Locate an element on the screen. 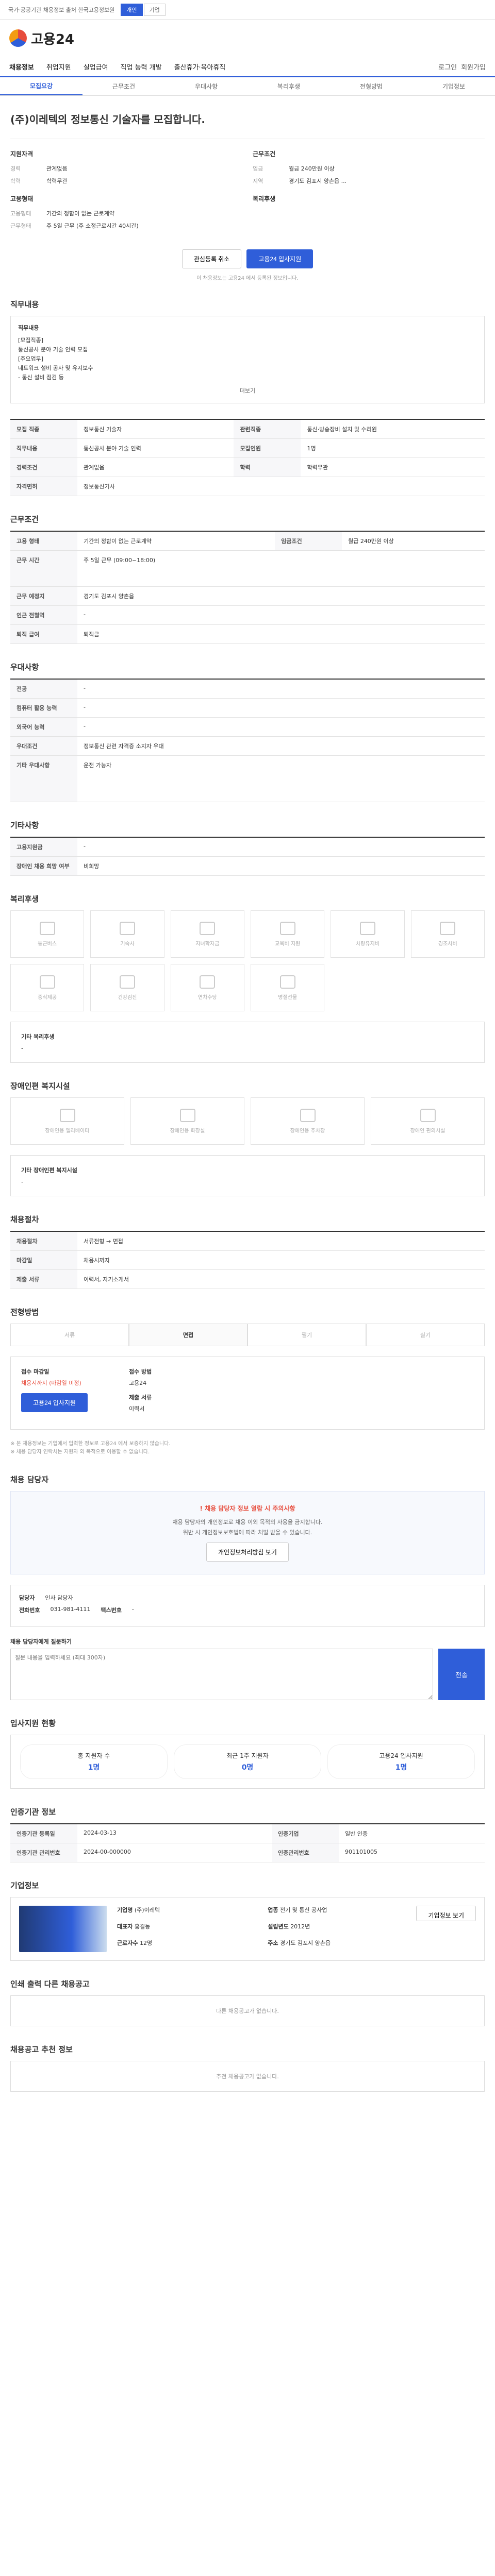 Image resolution: width=495 pixels, height=2576 pixels. nav-benefit: 실업급여 is located at coordinates (95, 67).